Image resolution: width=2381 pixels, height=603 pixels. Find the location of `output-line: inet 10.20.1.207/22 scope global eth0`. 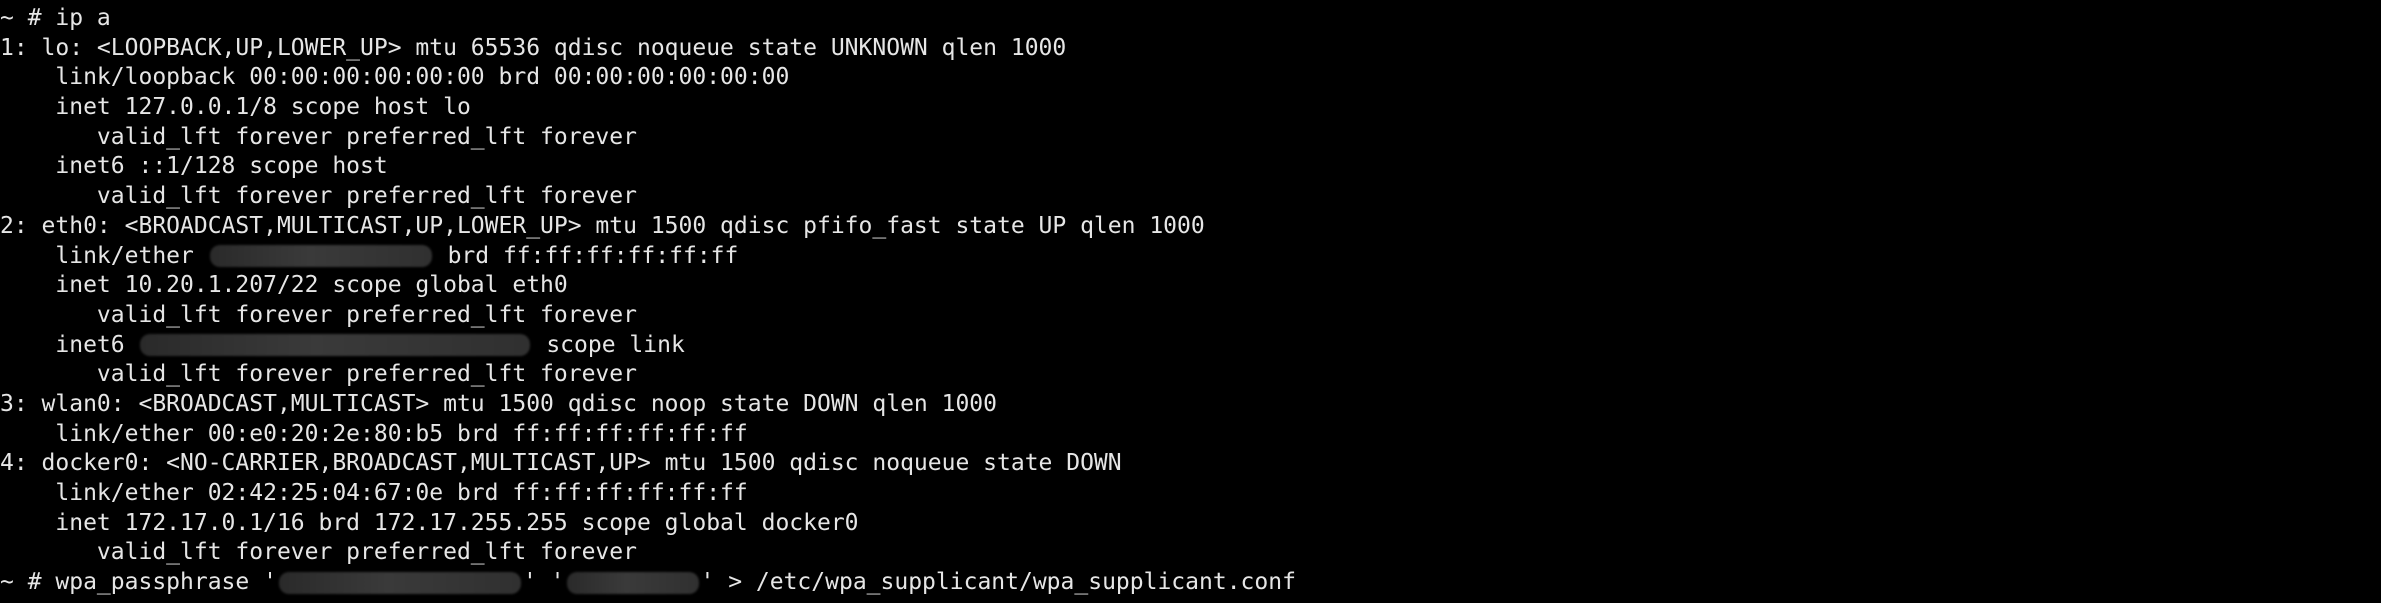

output-line: inet 10.20.1.207/22 scope global eth0 is located at coordinates (1190, 286).